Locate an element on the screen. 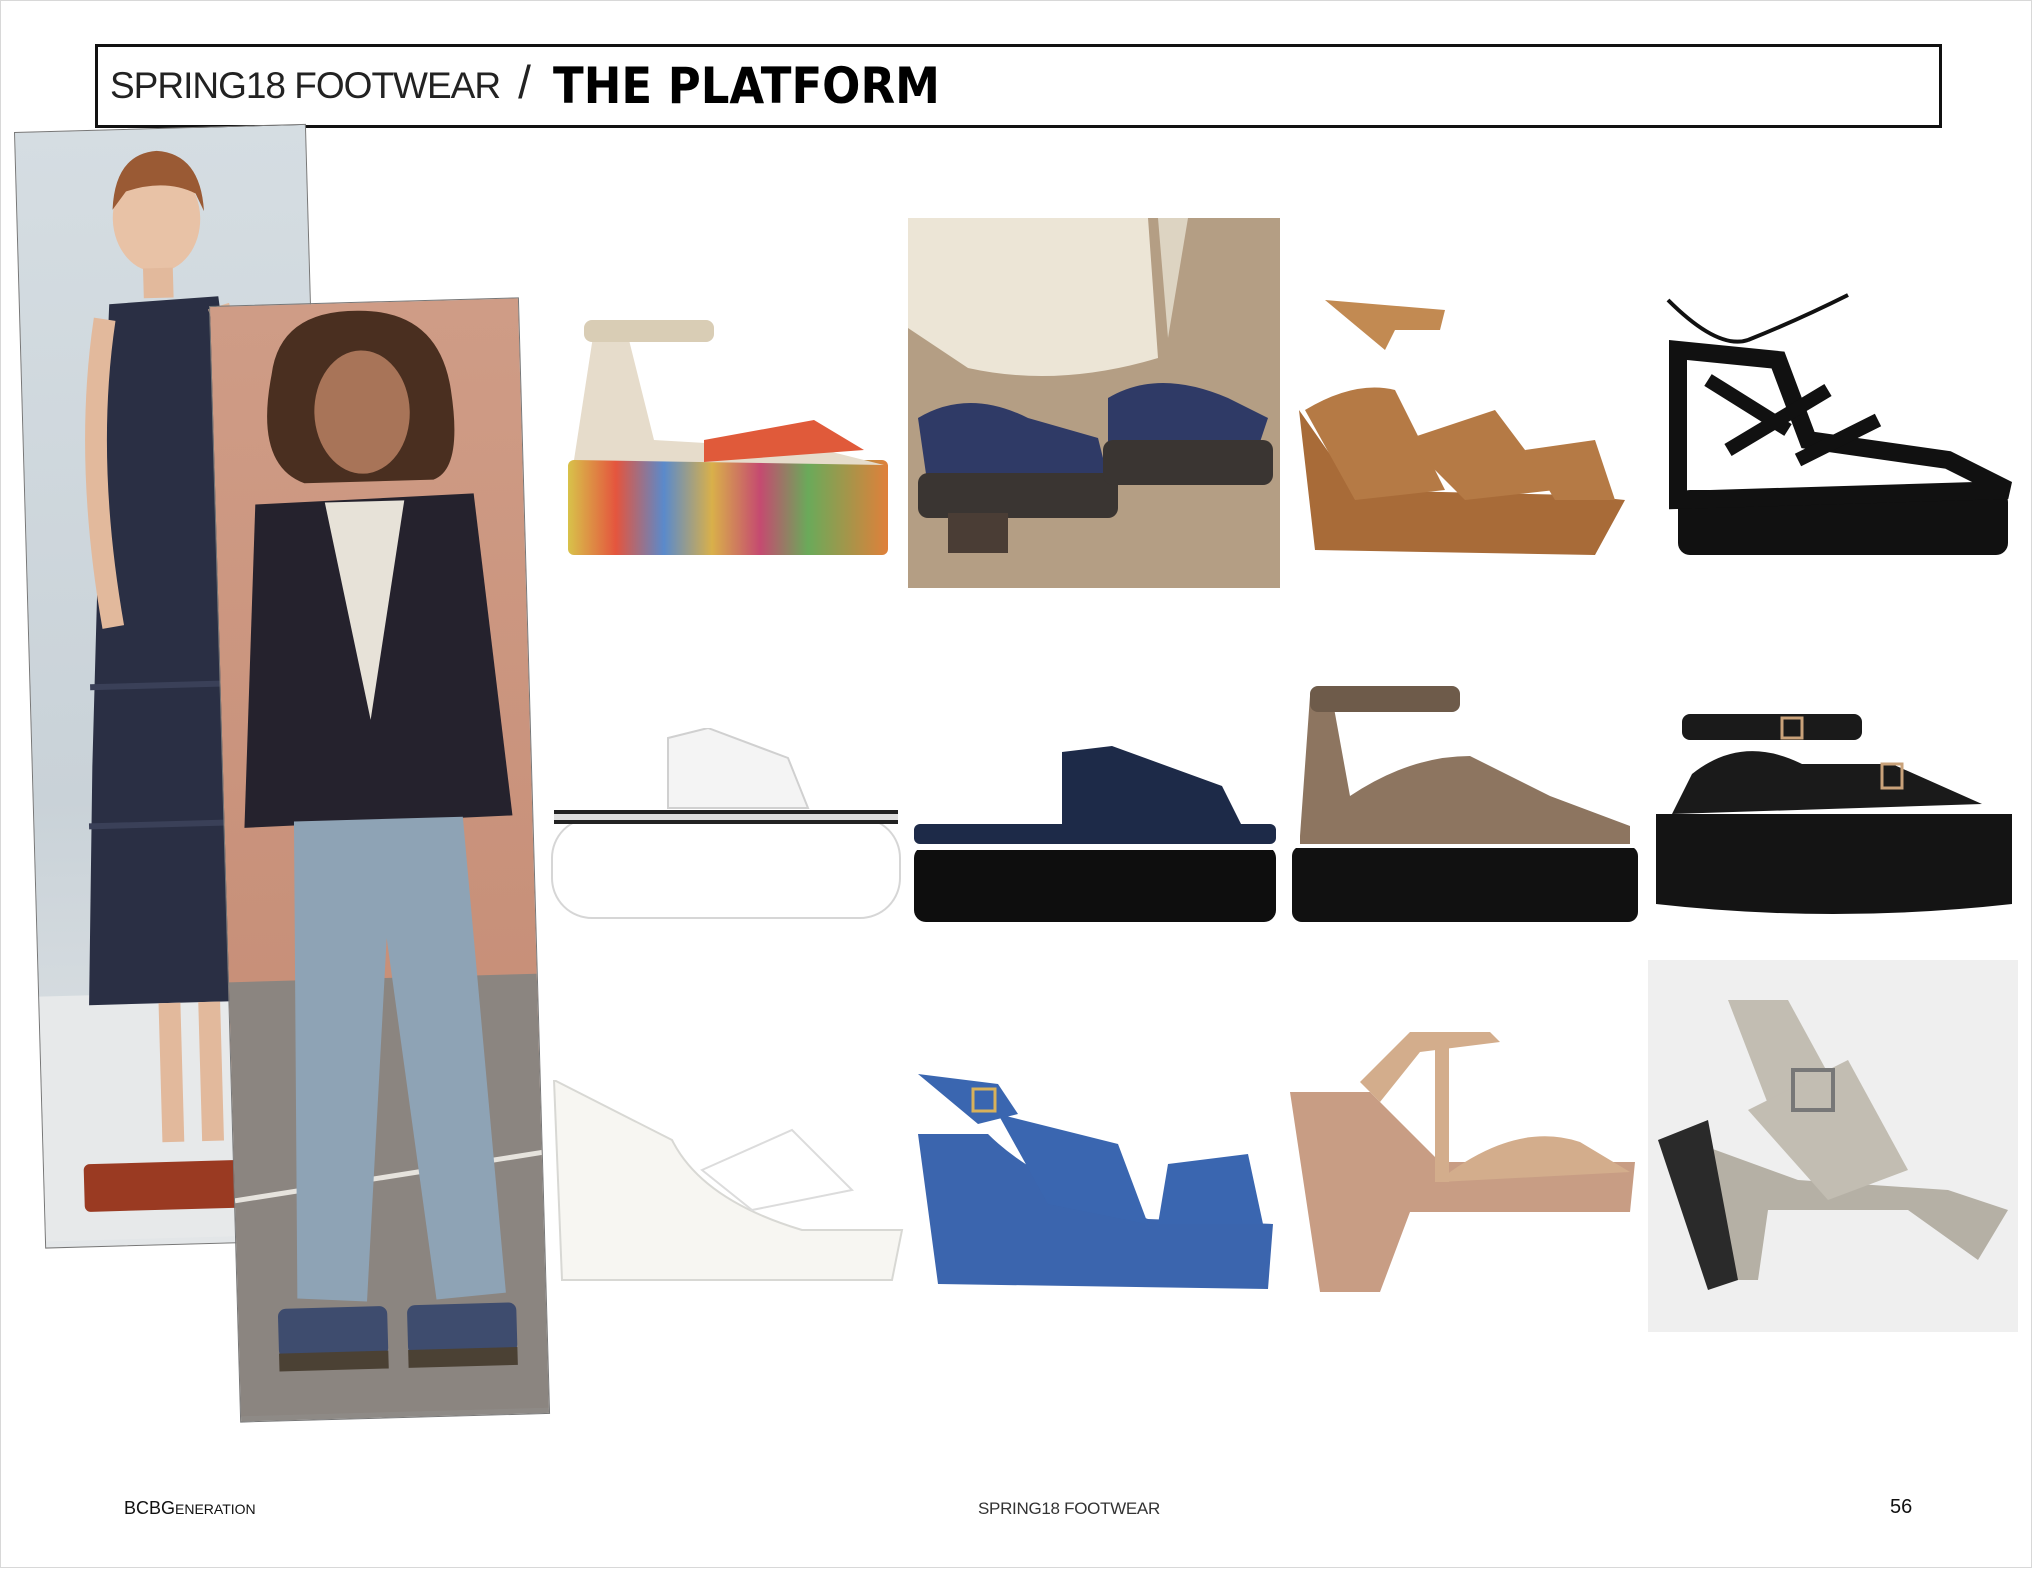 The width and height of the screenshot is (2034, 1570). model-photo-flared-jeans is located at coordinates (380, 860).